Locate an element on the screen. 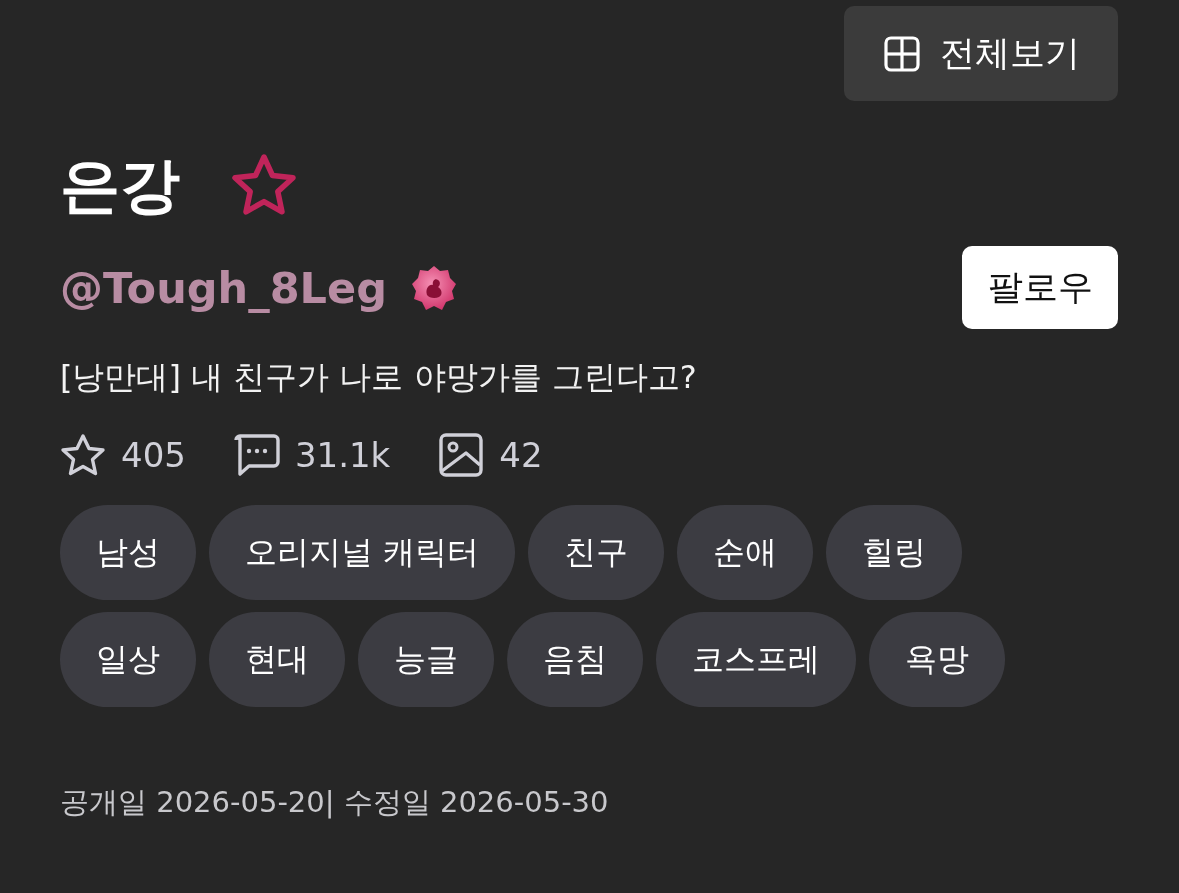  tag-chip: 오리지널 캐릭터 is located at coordinates (362, 552).